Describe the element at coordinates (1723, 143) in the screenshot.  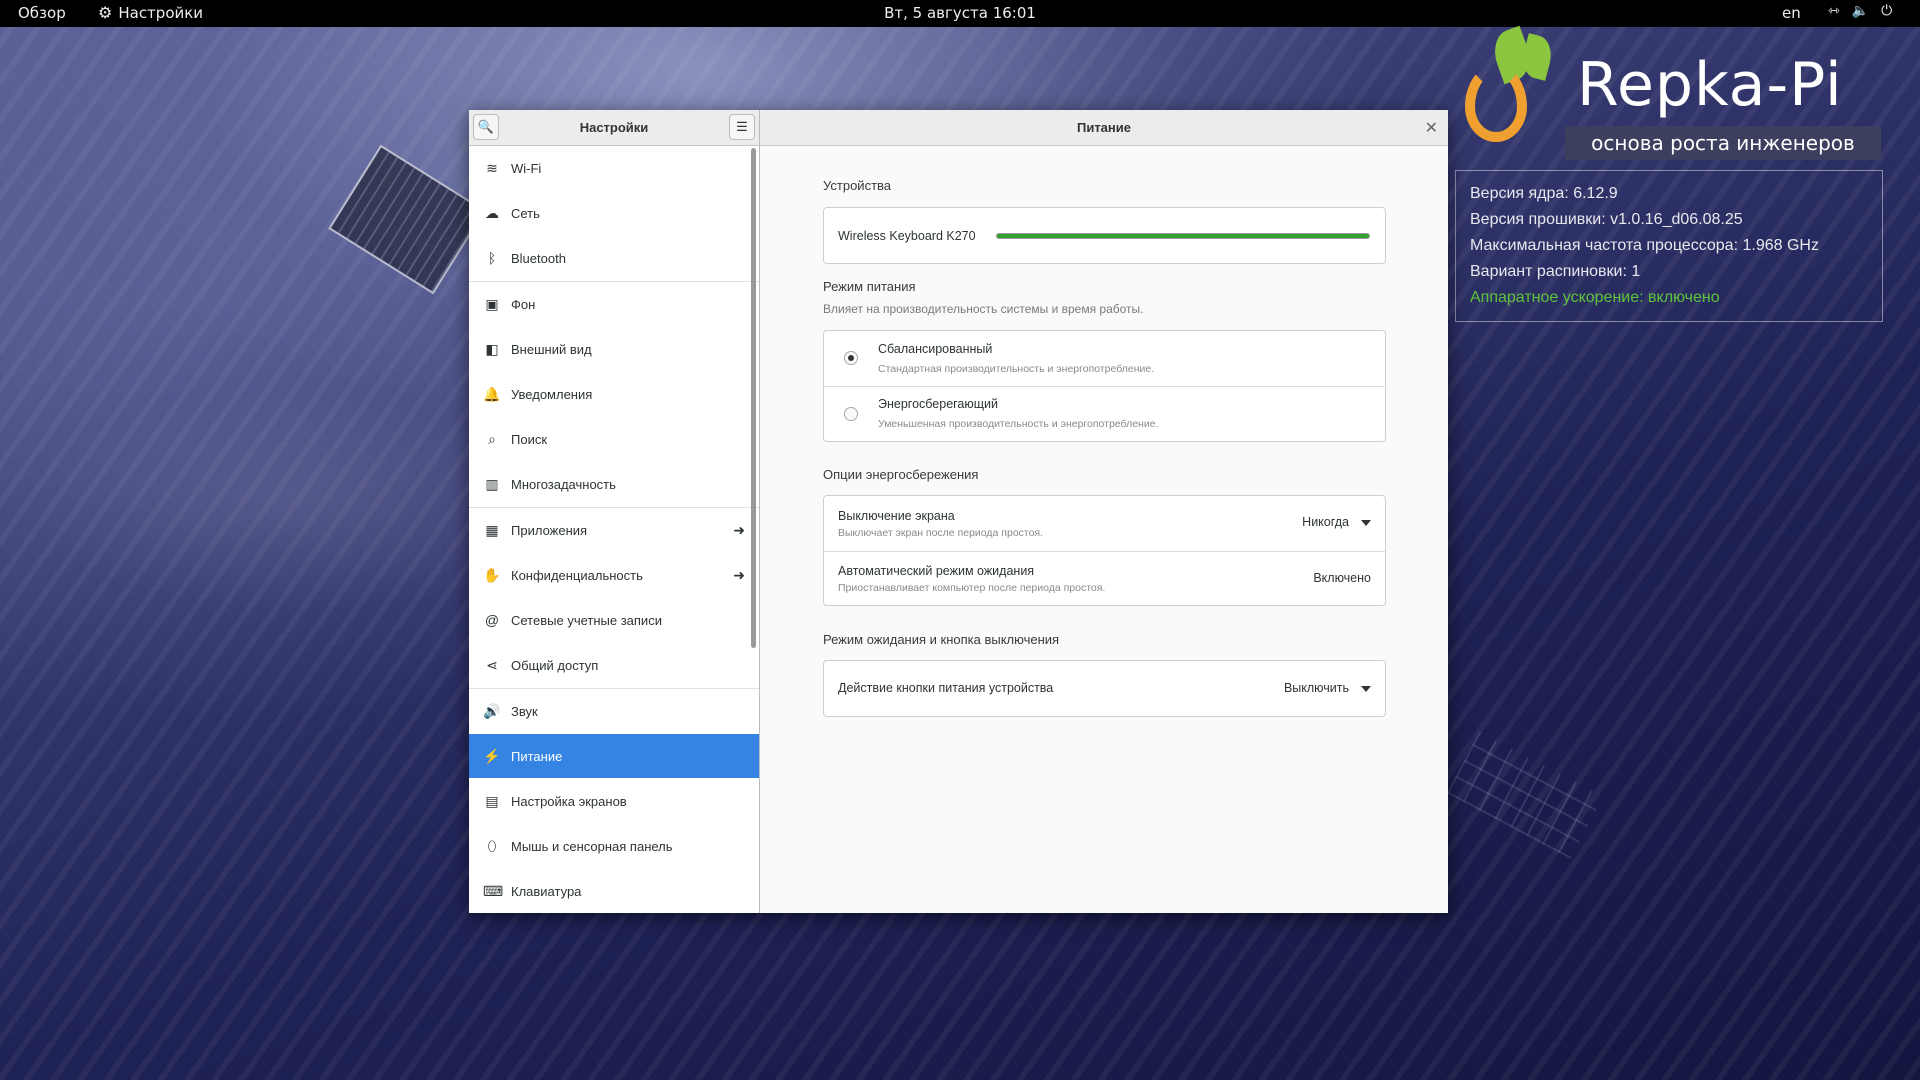
I see `brand-tagline: основа роста инженеров` at that location.